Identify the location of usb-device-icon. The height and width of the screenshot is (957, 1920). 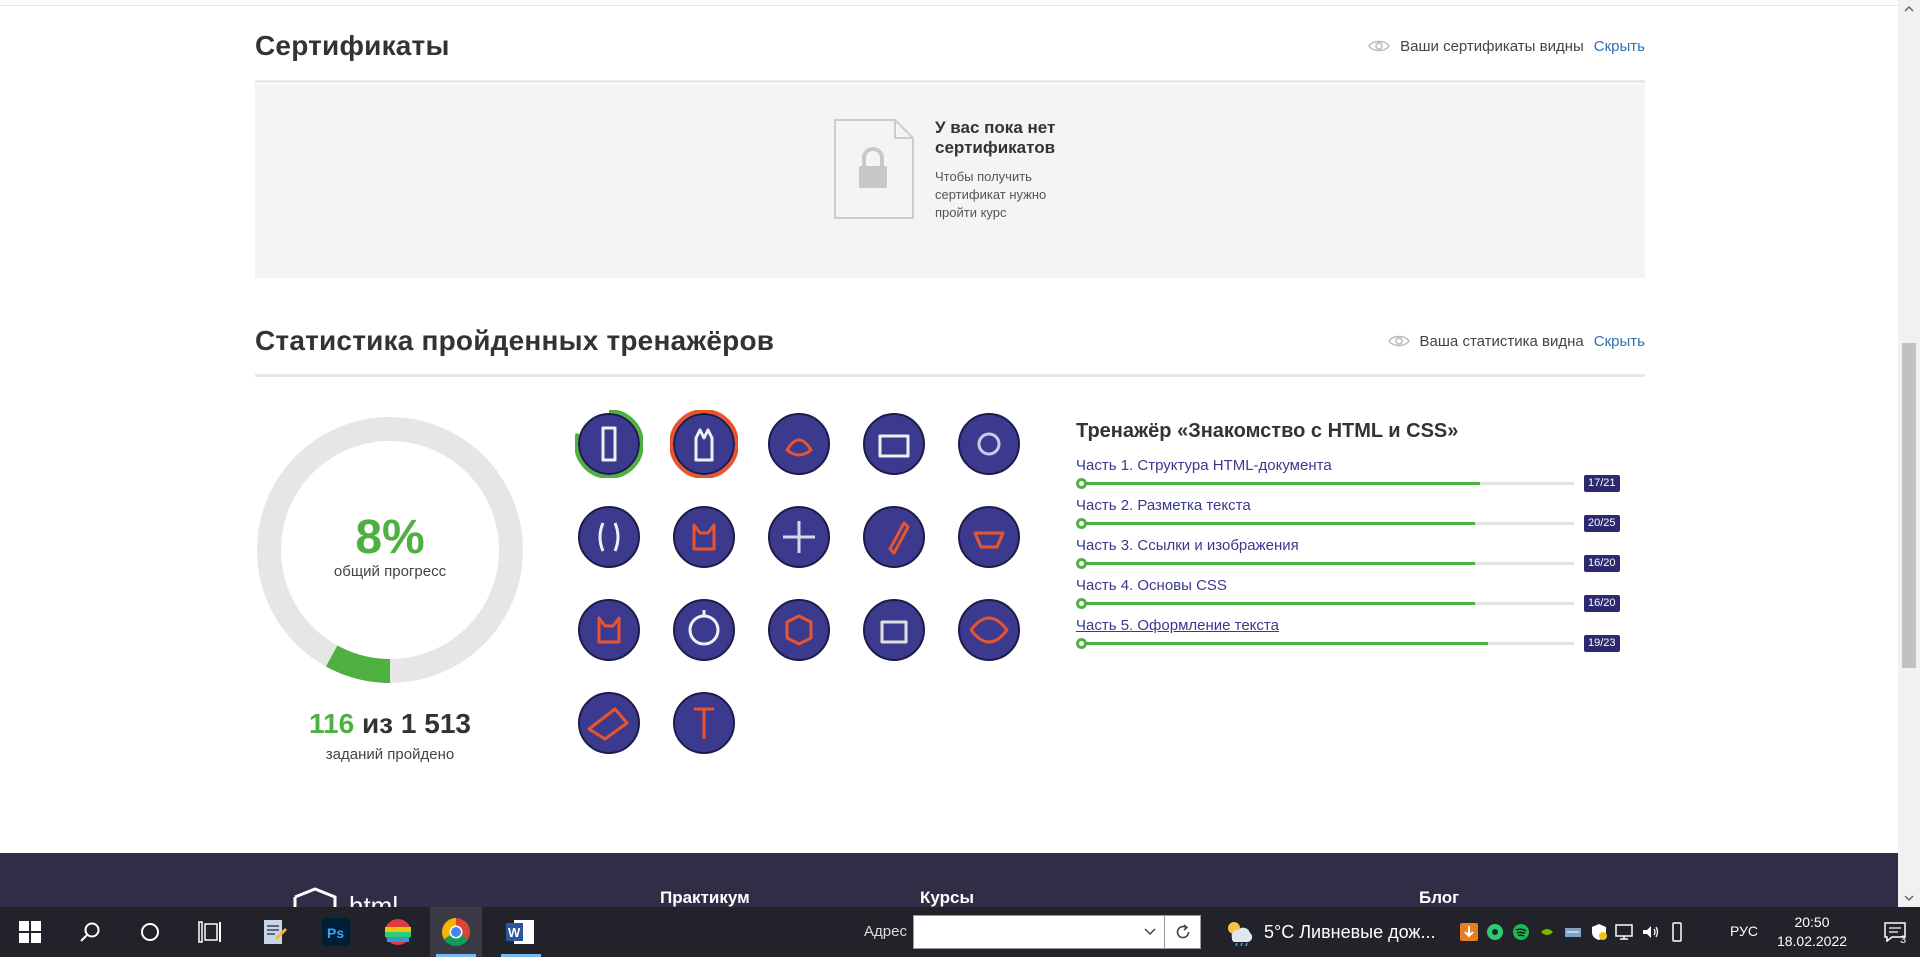
(1677, 932).